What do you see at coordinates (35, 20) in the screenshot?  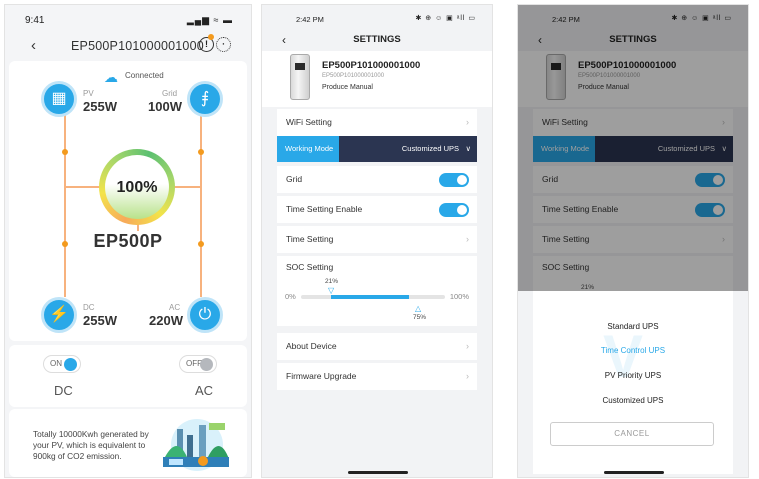 I see `status-time: 9:41` at bounding box center [35, 20].